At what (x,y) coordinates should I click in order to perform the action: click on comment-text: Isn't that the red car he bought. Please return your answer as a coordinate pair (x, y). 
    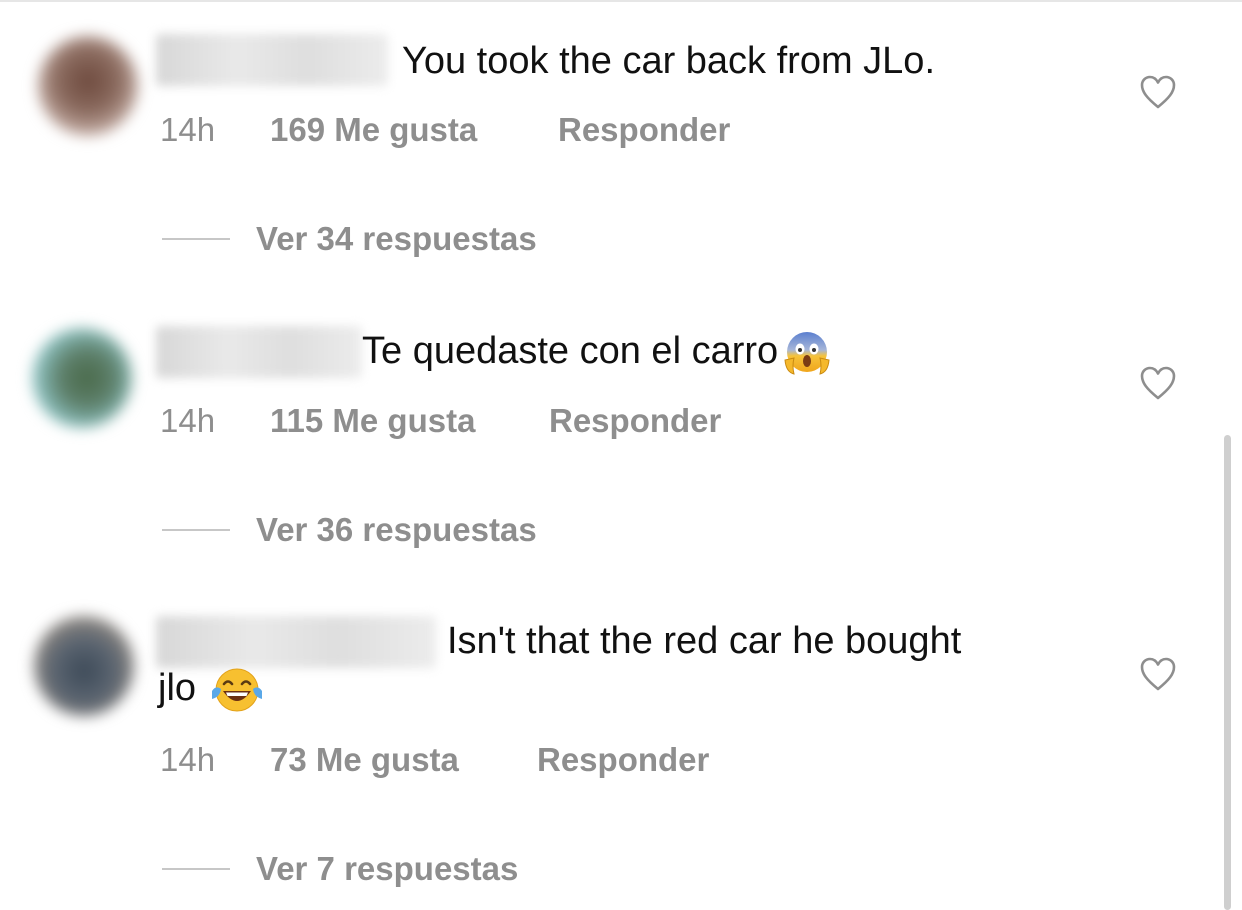
    Looking at the image, I should click on (704, 641).